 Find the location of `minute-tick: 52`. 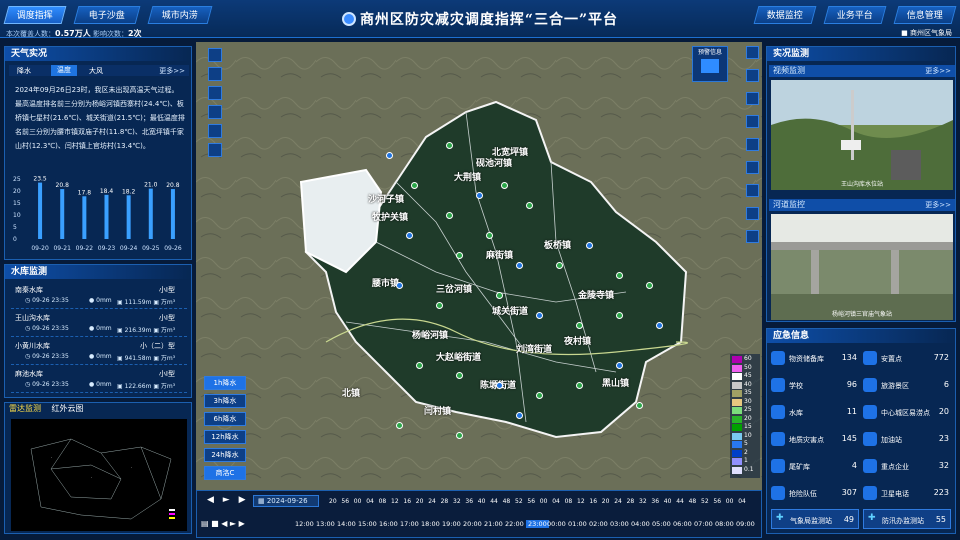

minute-tick: 52 is located at coordinates (705, 501).